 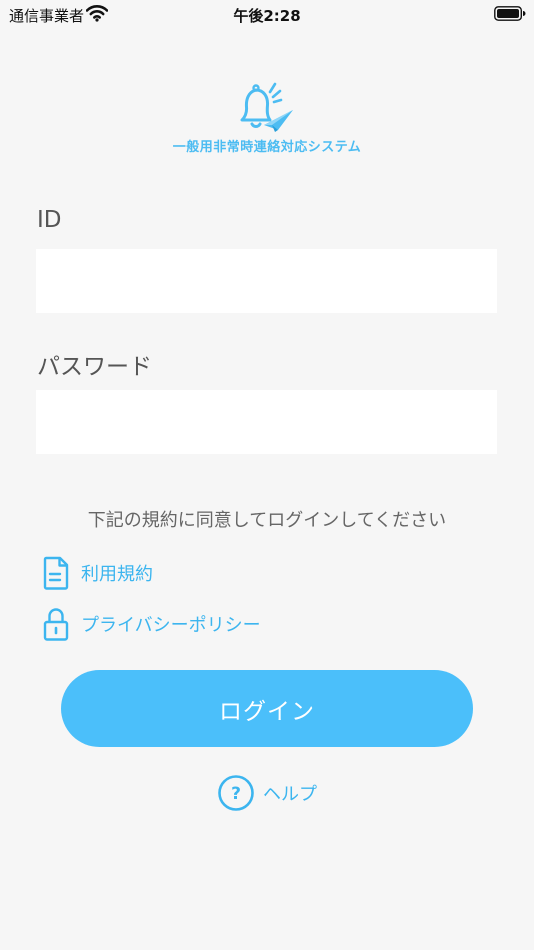 I want to click on app-title: 一般用非常時連絡対応システム, so click(x=267, y=147).